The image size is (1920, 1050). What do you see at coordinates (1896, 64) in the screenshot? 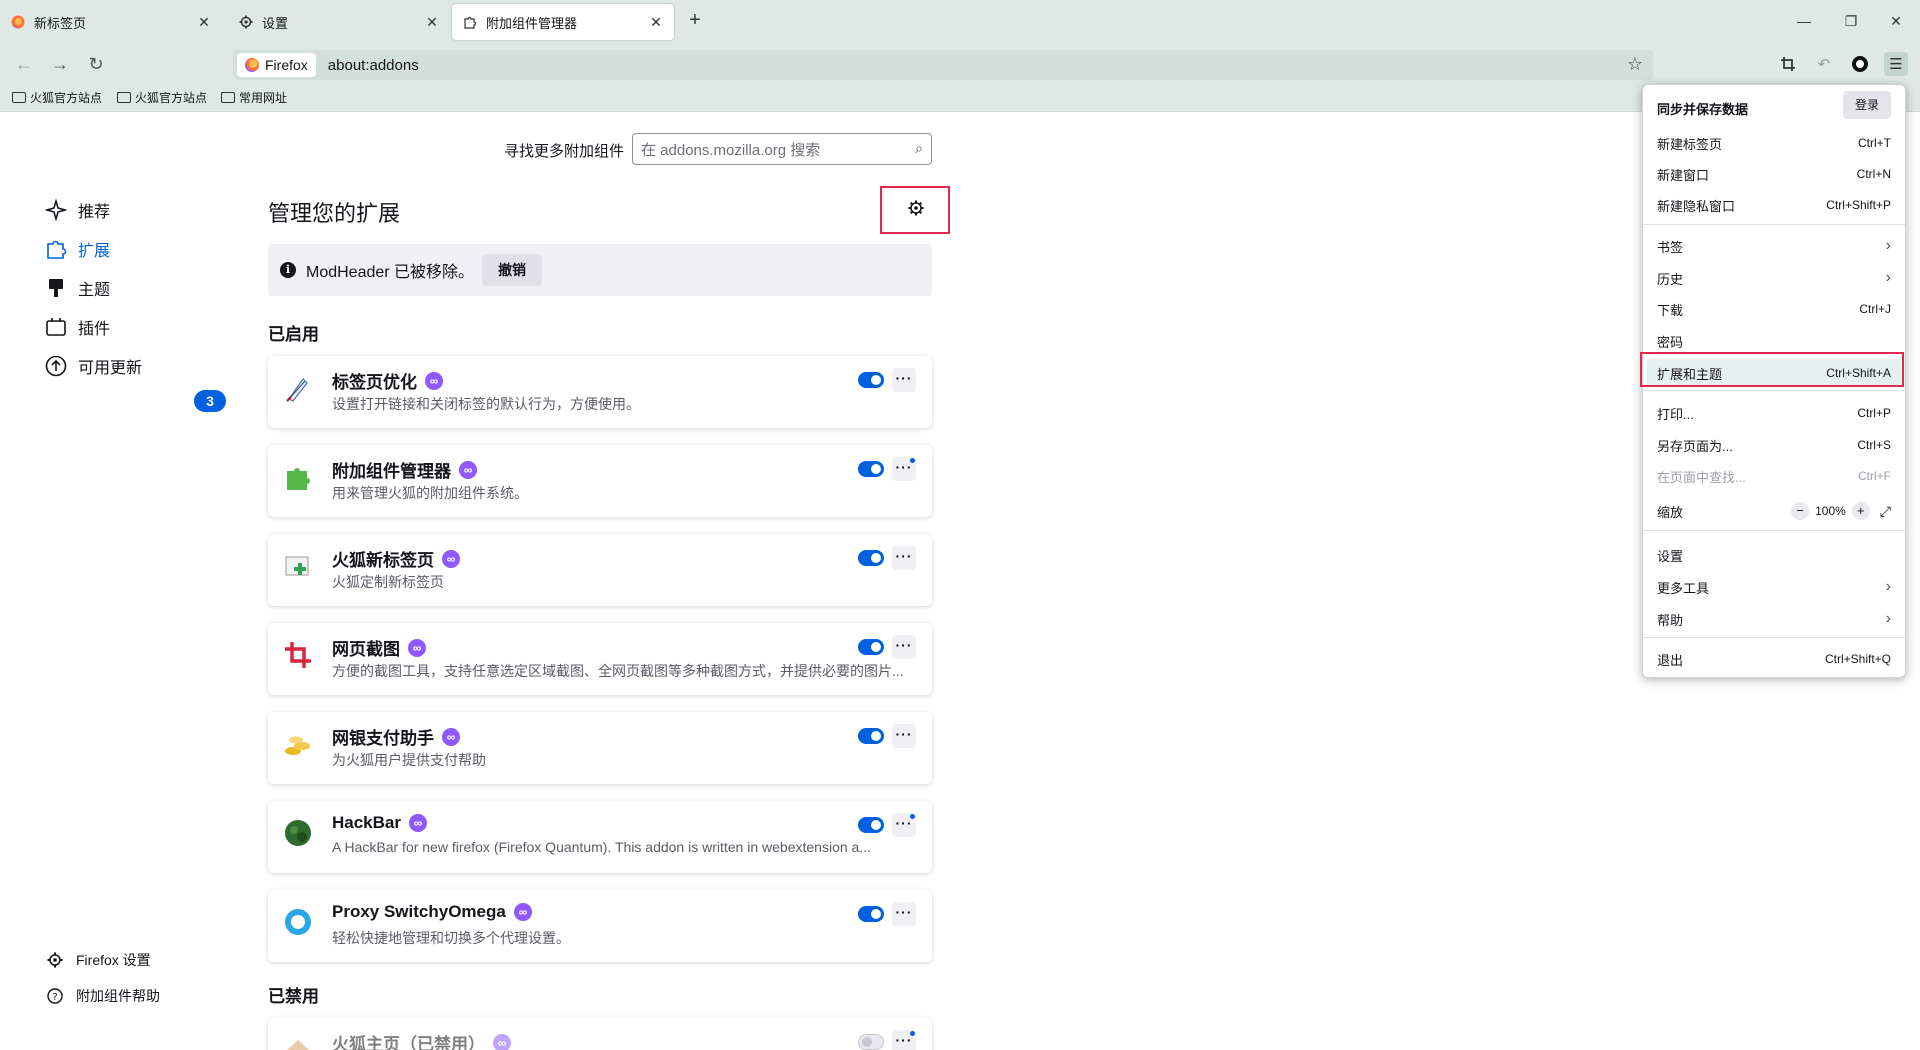
I see `hamburger-menu-icon: ☰` at bounding box center [1896, 64].